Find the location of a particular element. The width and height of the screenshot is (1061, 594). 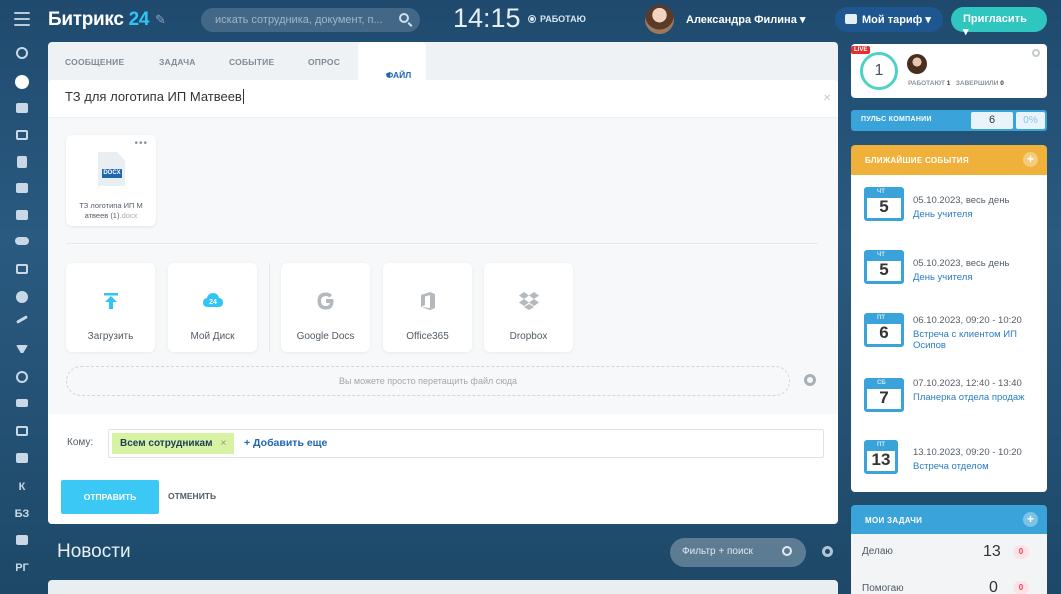

calendar-icon is located at coordinates (22, 136).